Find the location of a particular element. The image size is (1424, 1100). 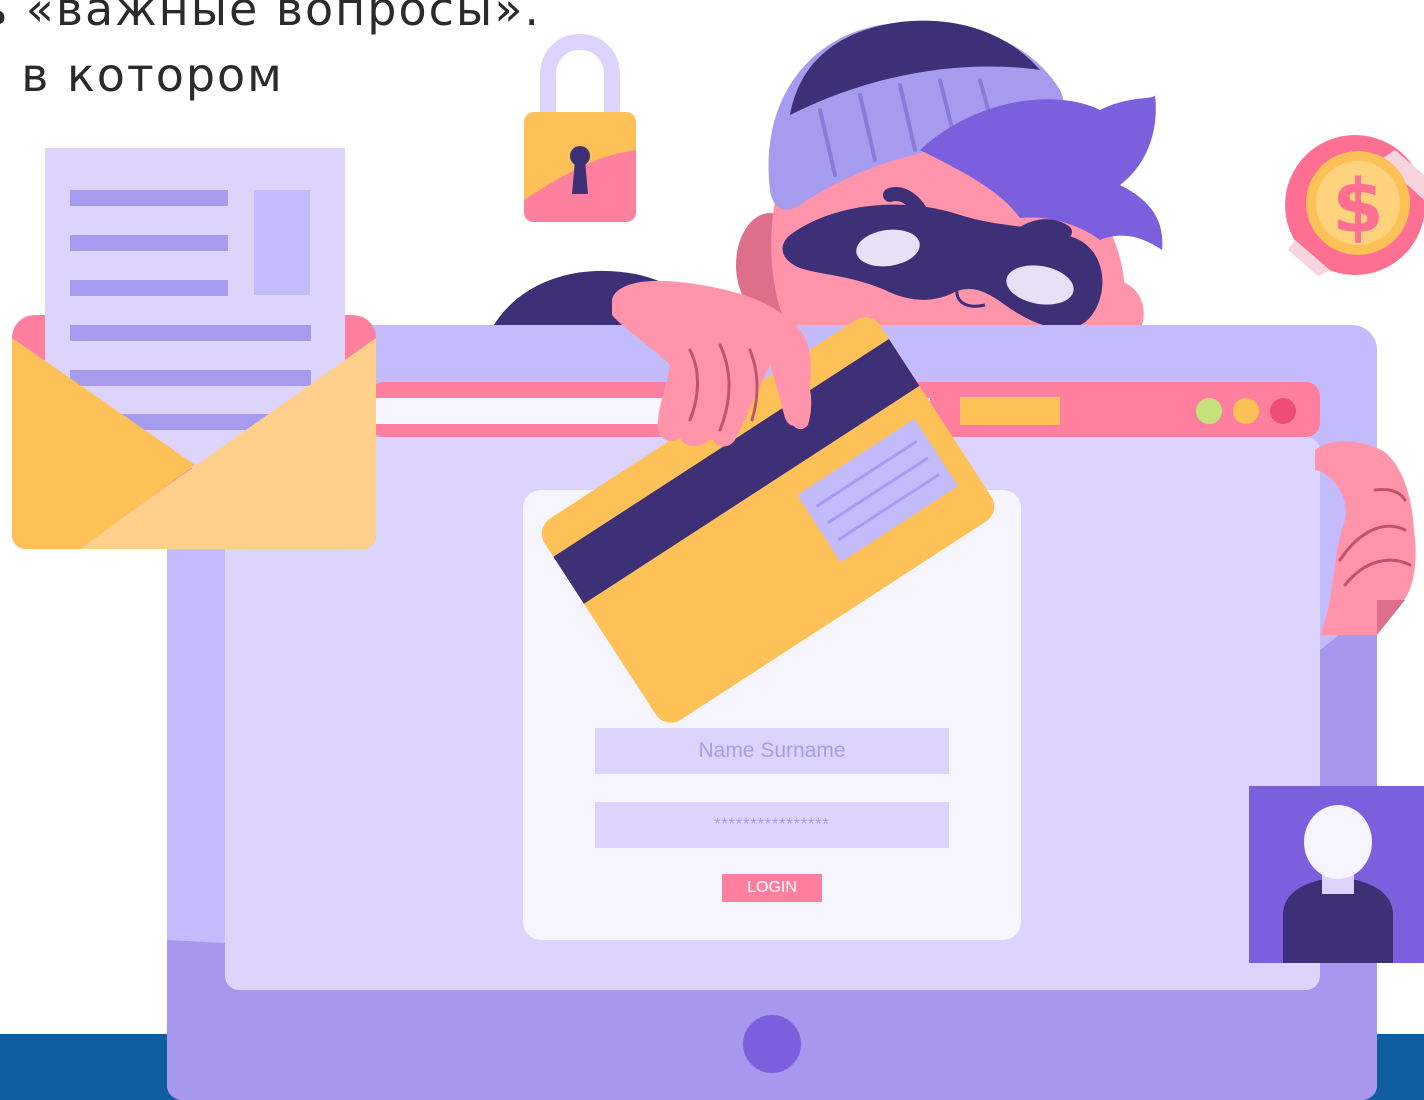

caption-line-1: ь «важные вопросы». is located at coordinates (270, 18).